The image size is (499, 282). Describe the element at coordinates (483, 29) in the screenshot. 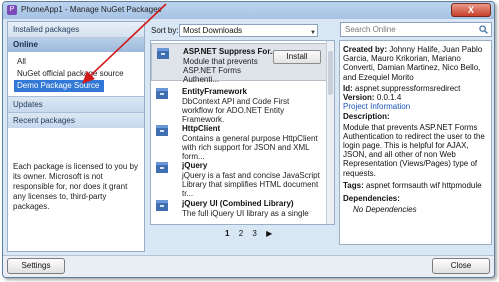

I see `search-icon` at that location.